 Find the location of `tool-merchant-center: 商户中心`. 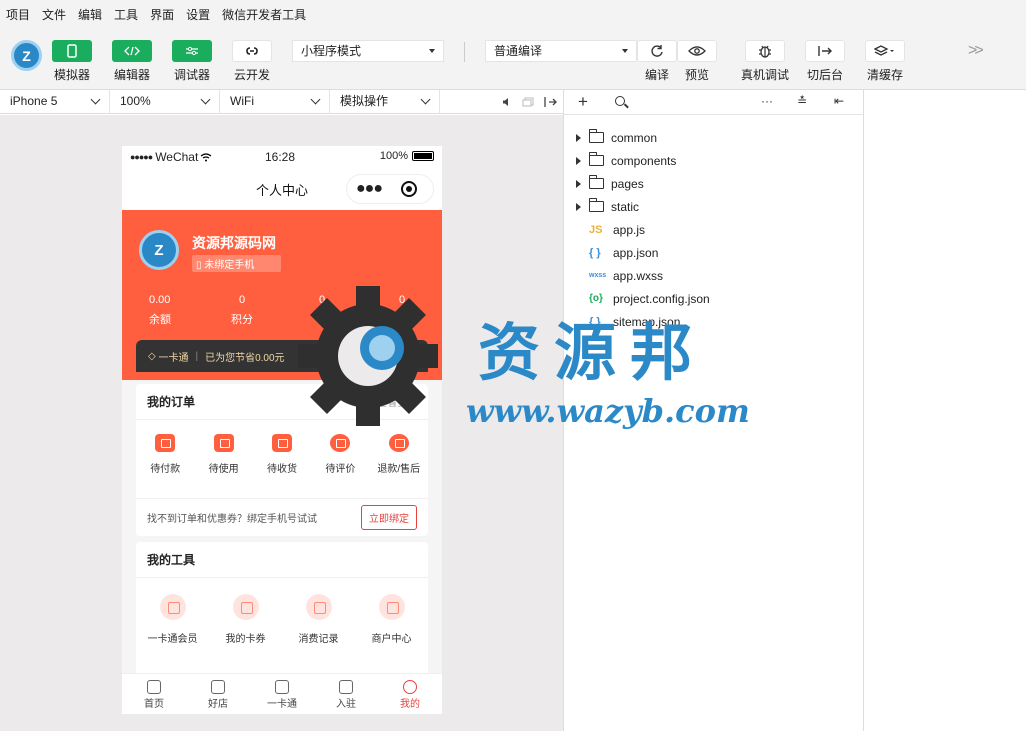

tool-merchant-center: 商户中心 is located at coordinates (392, 619).